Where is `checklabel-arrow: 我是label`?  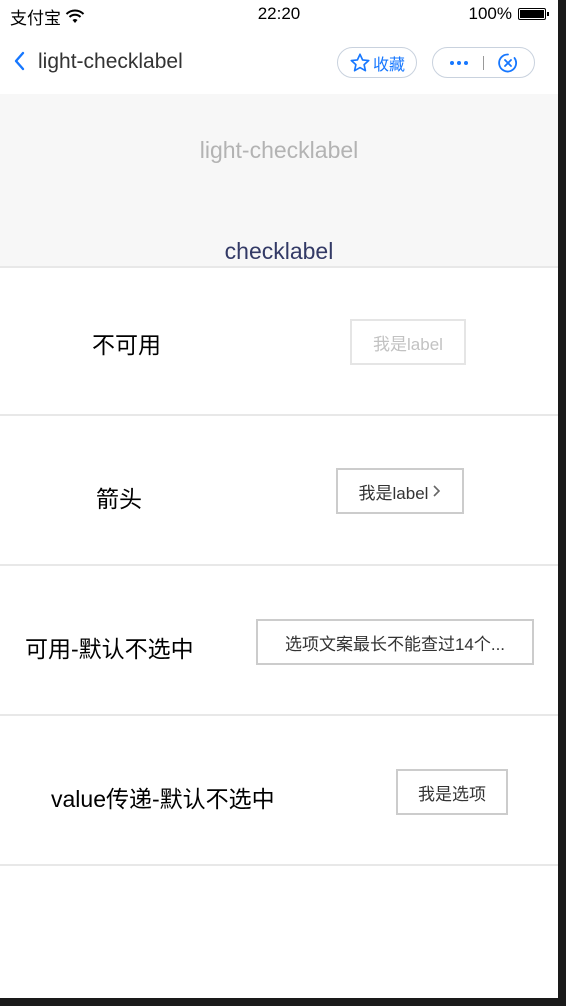 checklabel-arrow: 我是label is located at coordinates (400, 491).